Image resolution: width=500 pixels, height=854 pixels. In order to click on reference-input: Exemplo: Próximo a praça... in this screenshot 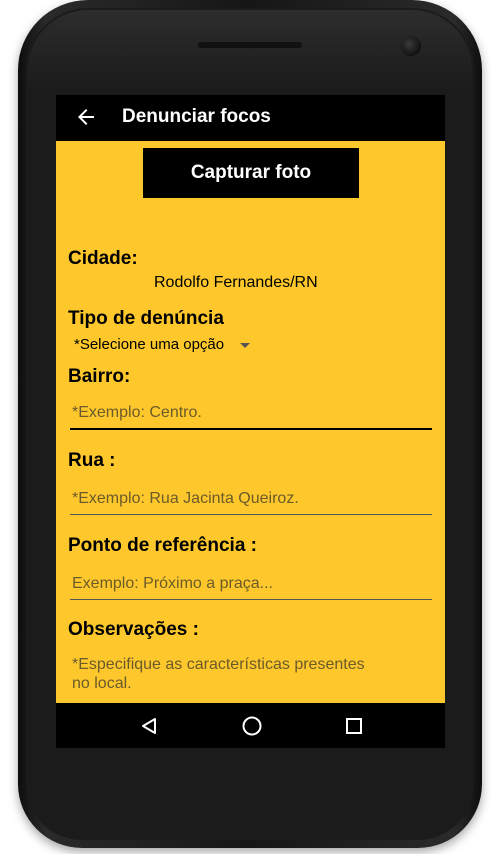, I will do `click(251, 585)`.